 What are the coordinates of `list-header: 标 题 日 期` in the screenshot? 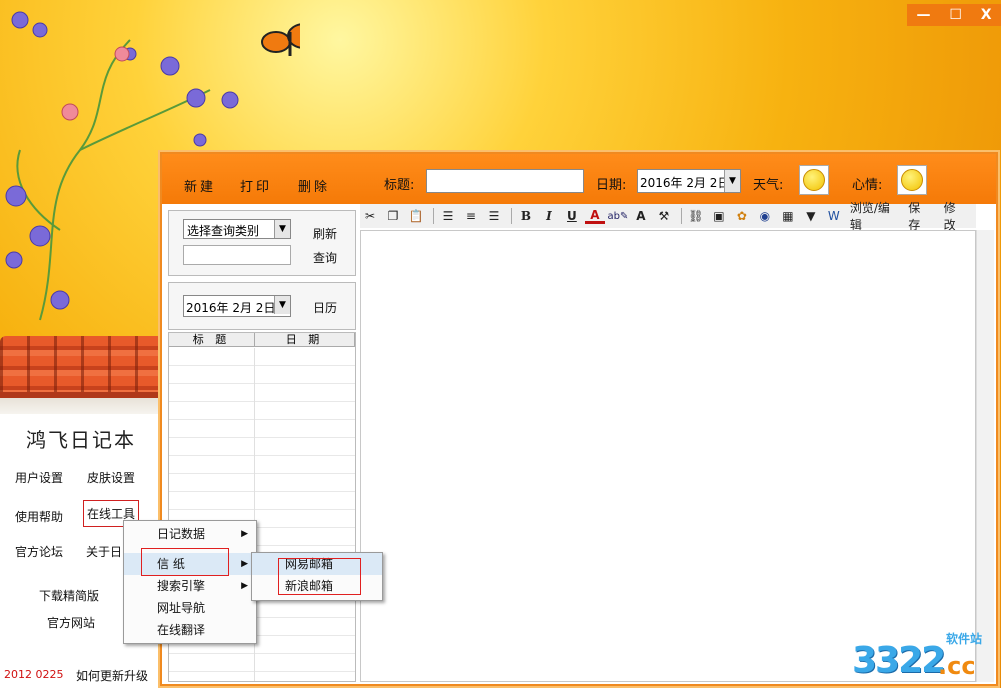 It's located at (262, 340).